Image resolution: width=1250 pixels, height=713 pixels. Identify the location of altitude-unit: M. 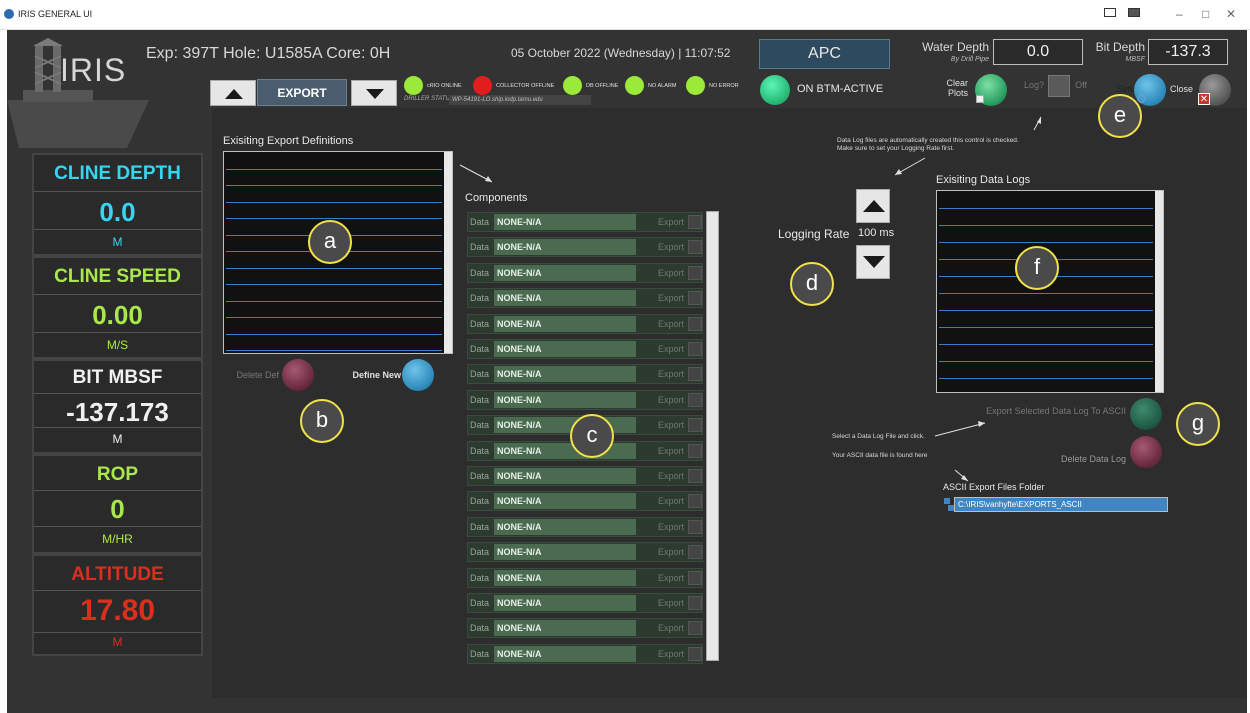
(117, 642).